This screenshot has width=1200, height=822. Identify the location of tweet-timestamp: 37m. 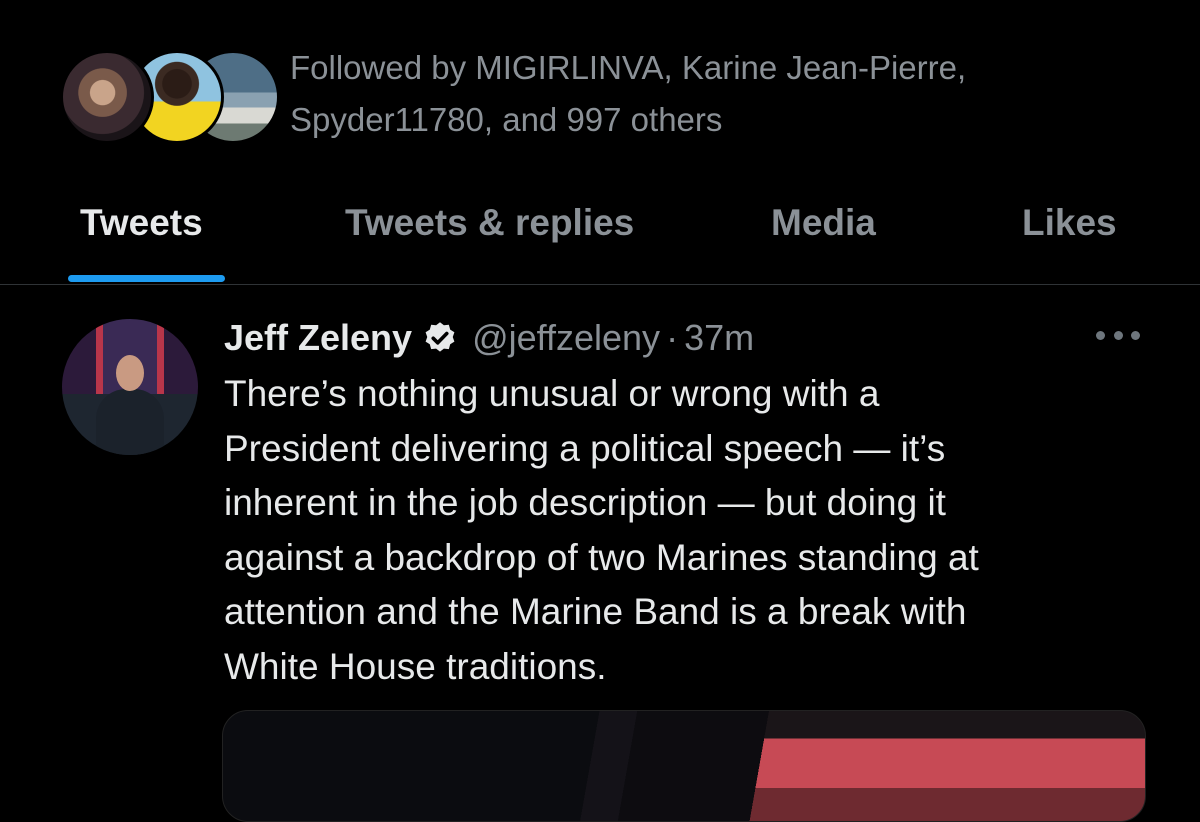
(719, 338).